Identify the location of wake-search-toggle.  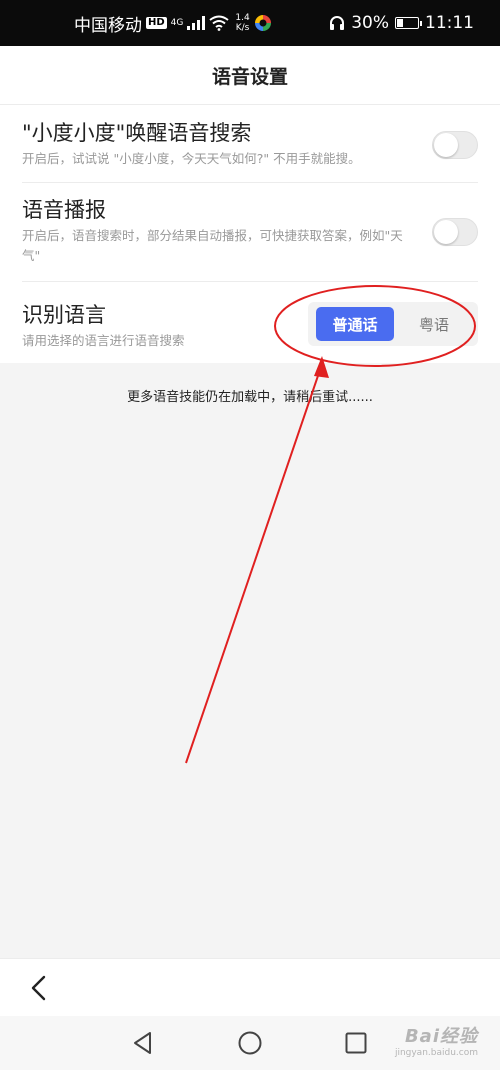
(455, 145).